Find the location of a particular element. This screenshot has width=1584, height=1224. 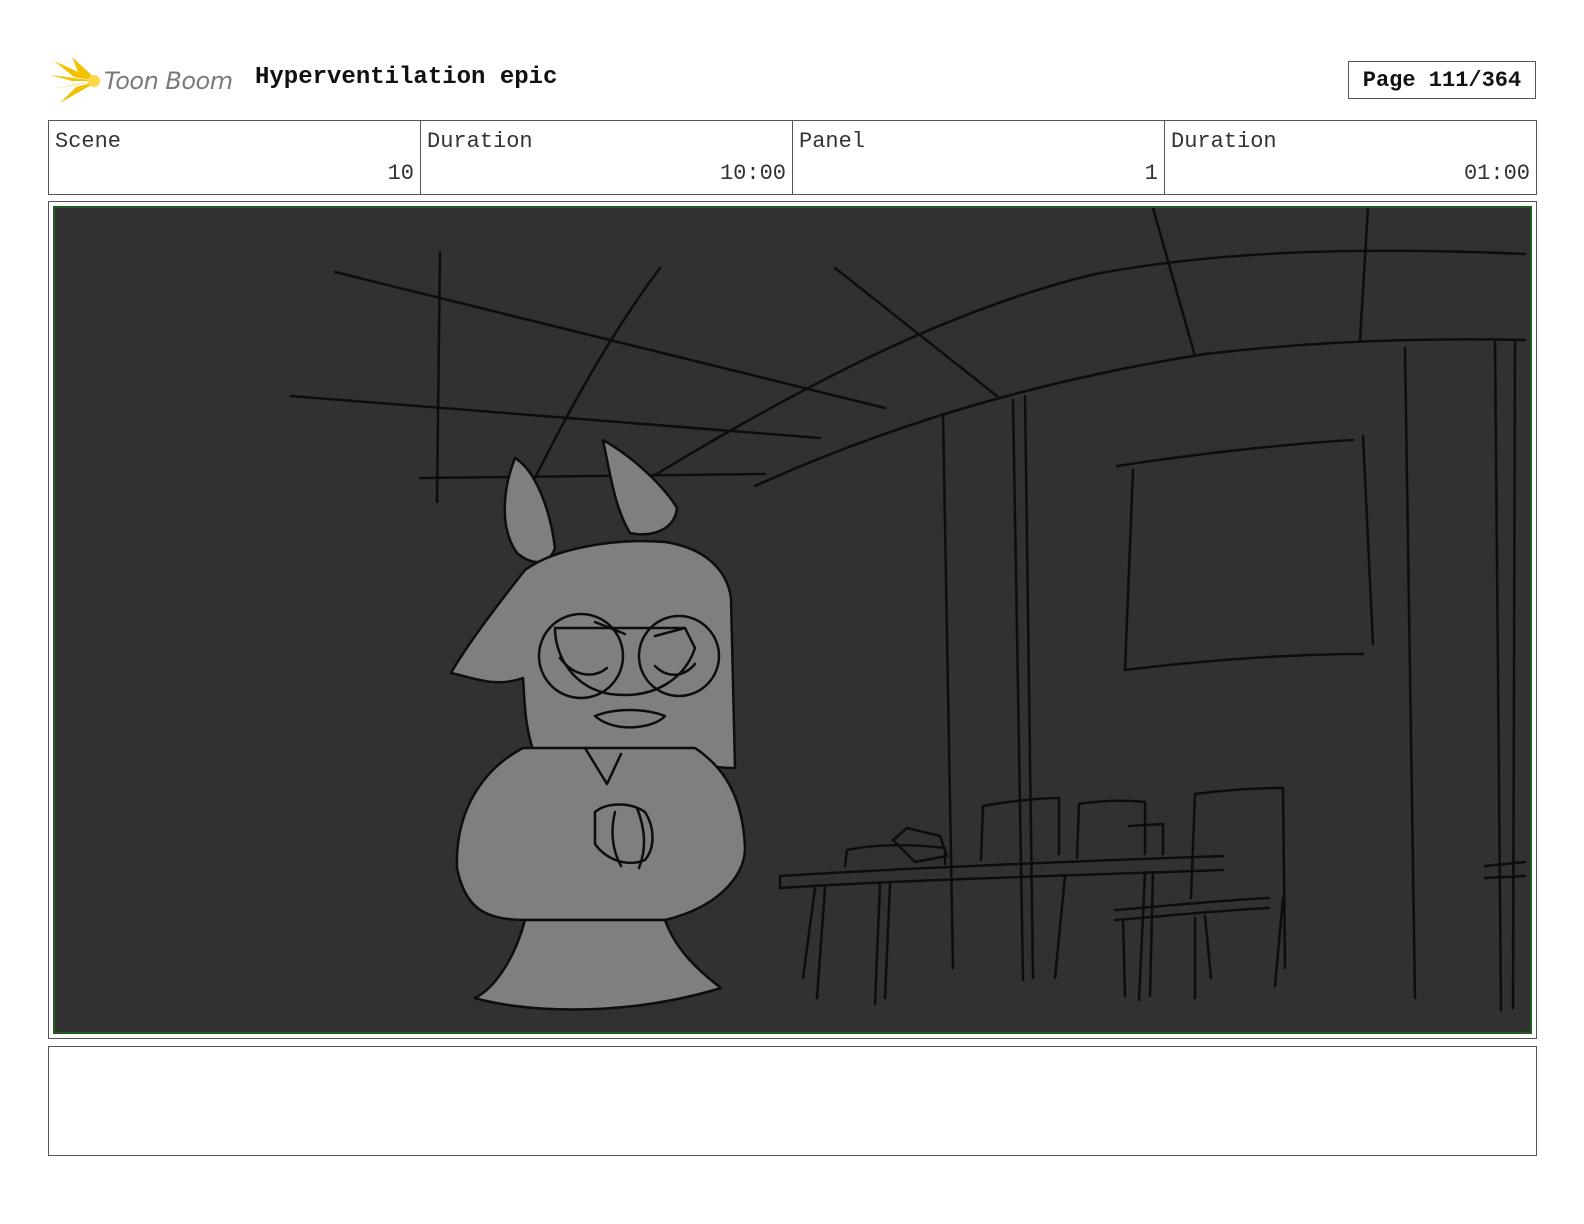

scene-duration-label: Duration is located at coordinates (480, 141).